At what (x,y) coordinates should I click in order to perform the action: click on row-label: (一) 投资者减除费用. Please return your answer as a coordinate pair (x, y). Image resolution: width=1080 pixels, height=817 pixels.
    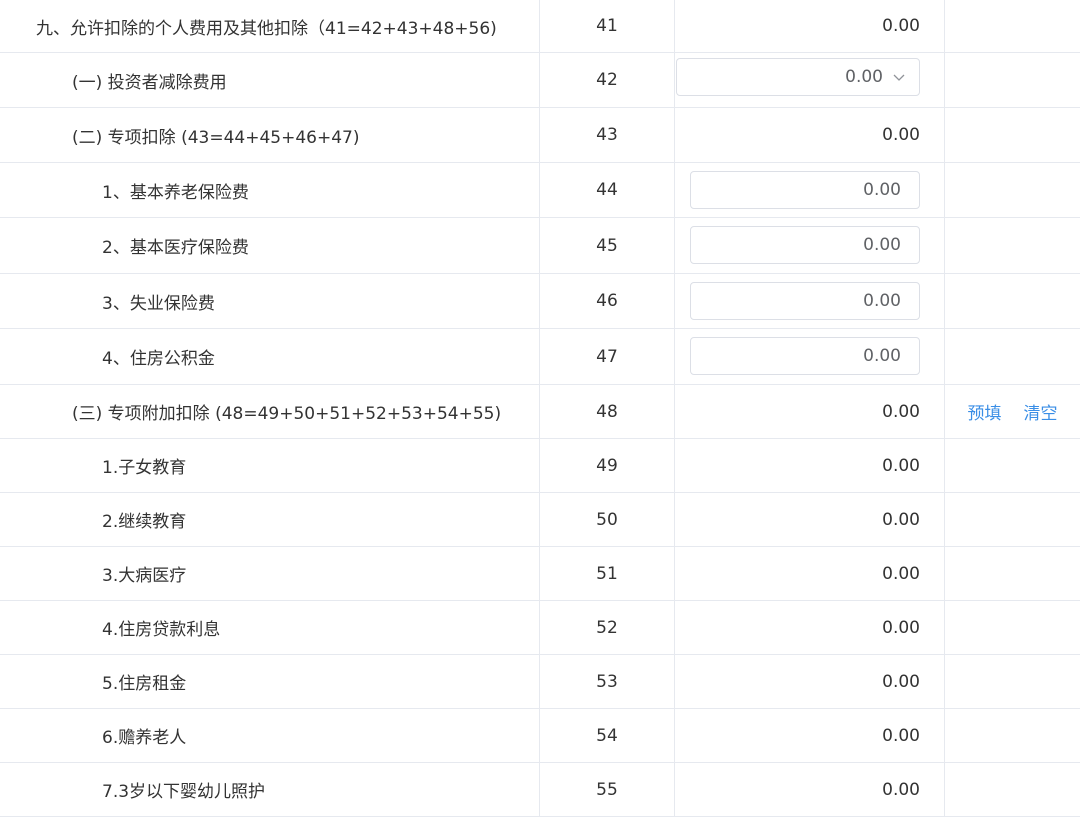
    Looking at the image, I should click on (270, 80).